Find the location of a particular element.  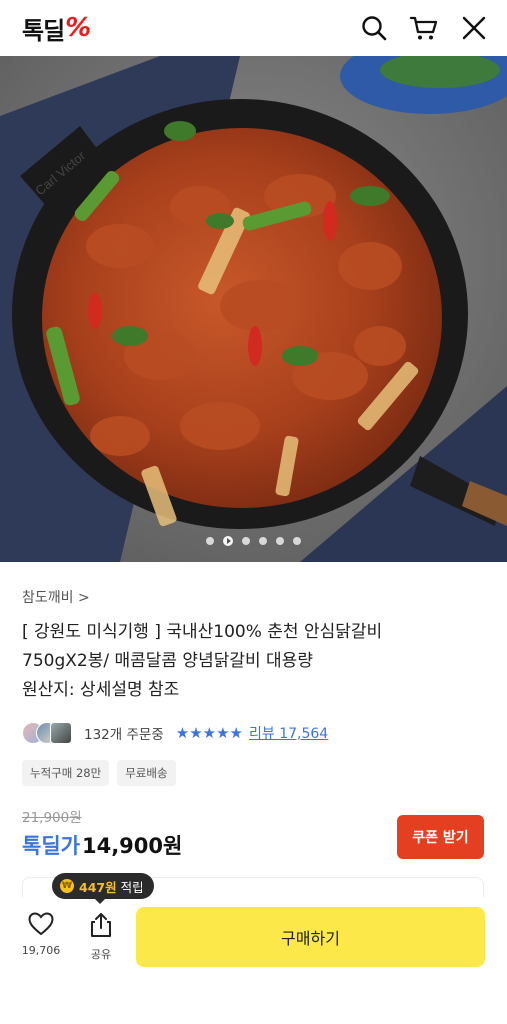

logo-mark: % is located at coordinates (78, 28).